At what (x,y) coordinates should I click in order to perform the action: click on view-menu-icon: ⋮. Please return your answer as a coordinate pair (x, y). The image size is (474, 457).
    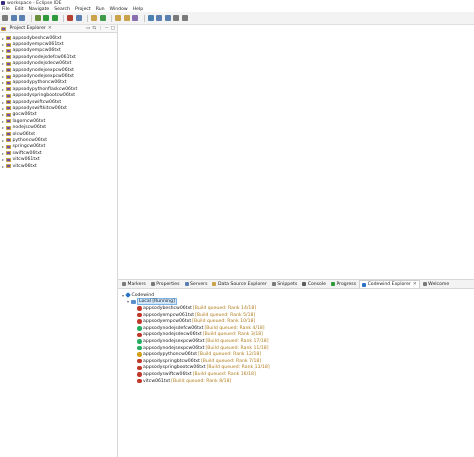
    Looking at the image, I should click on (100, 28).